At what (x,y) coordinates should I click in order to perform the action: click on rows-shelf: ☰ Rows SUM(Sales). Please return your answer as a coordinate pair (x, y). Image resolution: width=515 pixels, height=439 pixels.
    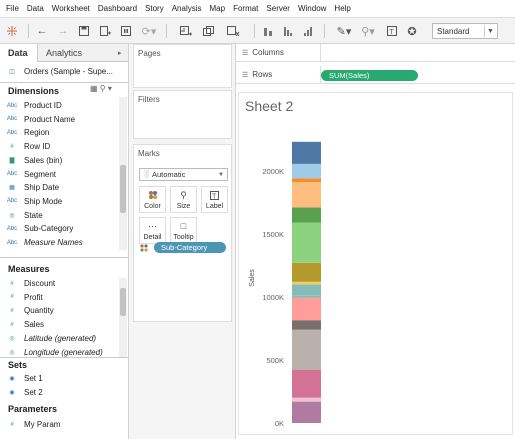
    Looking at the image, I should click on (375, 75).